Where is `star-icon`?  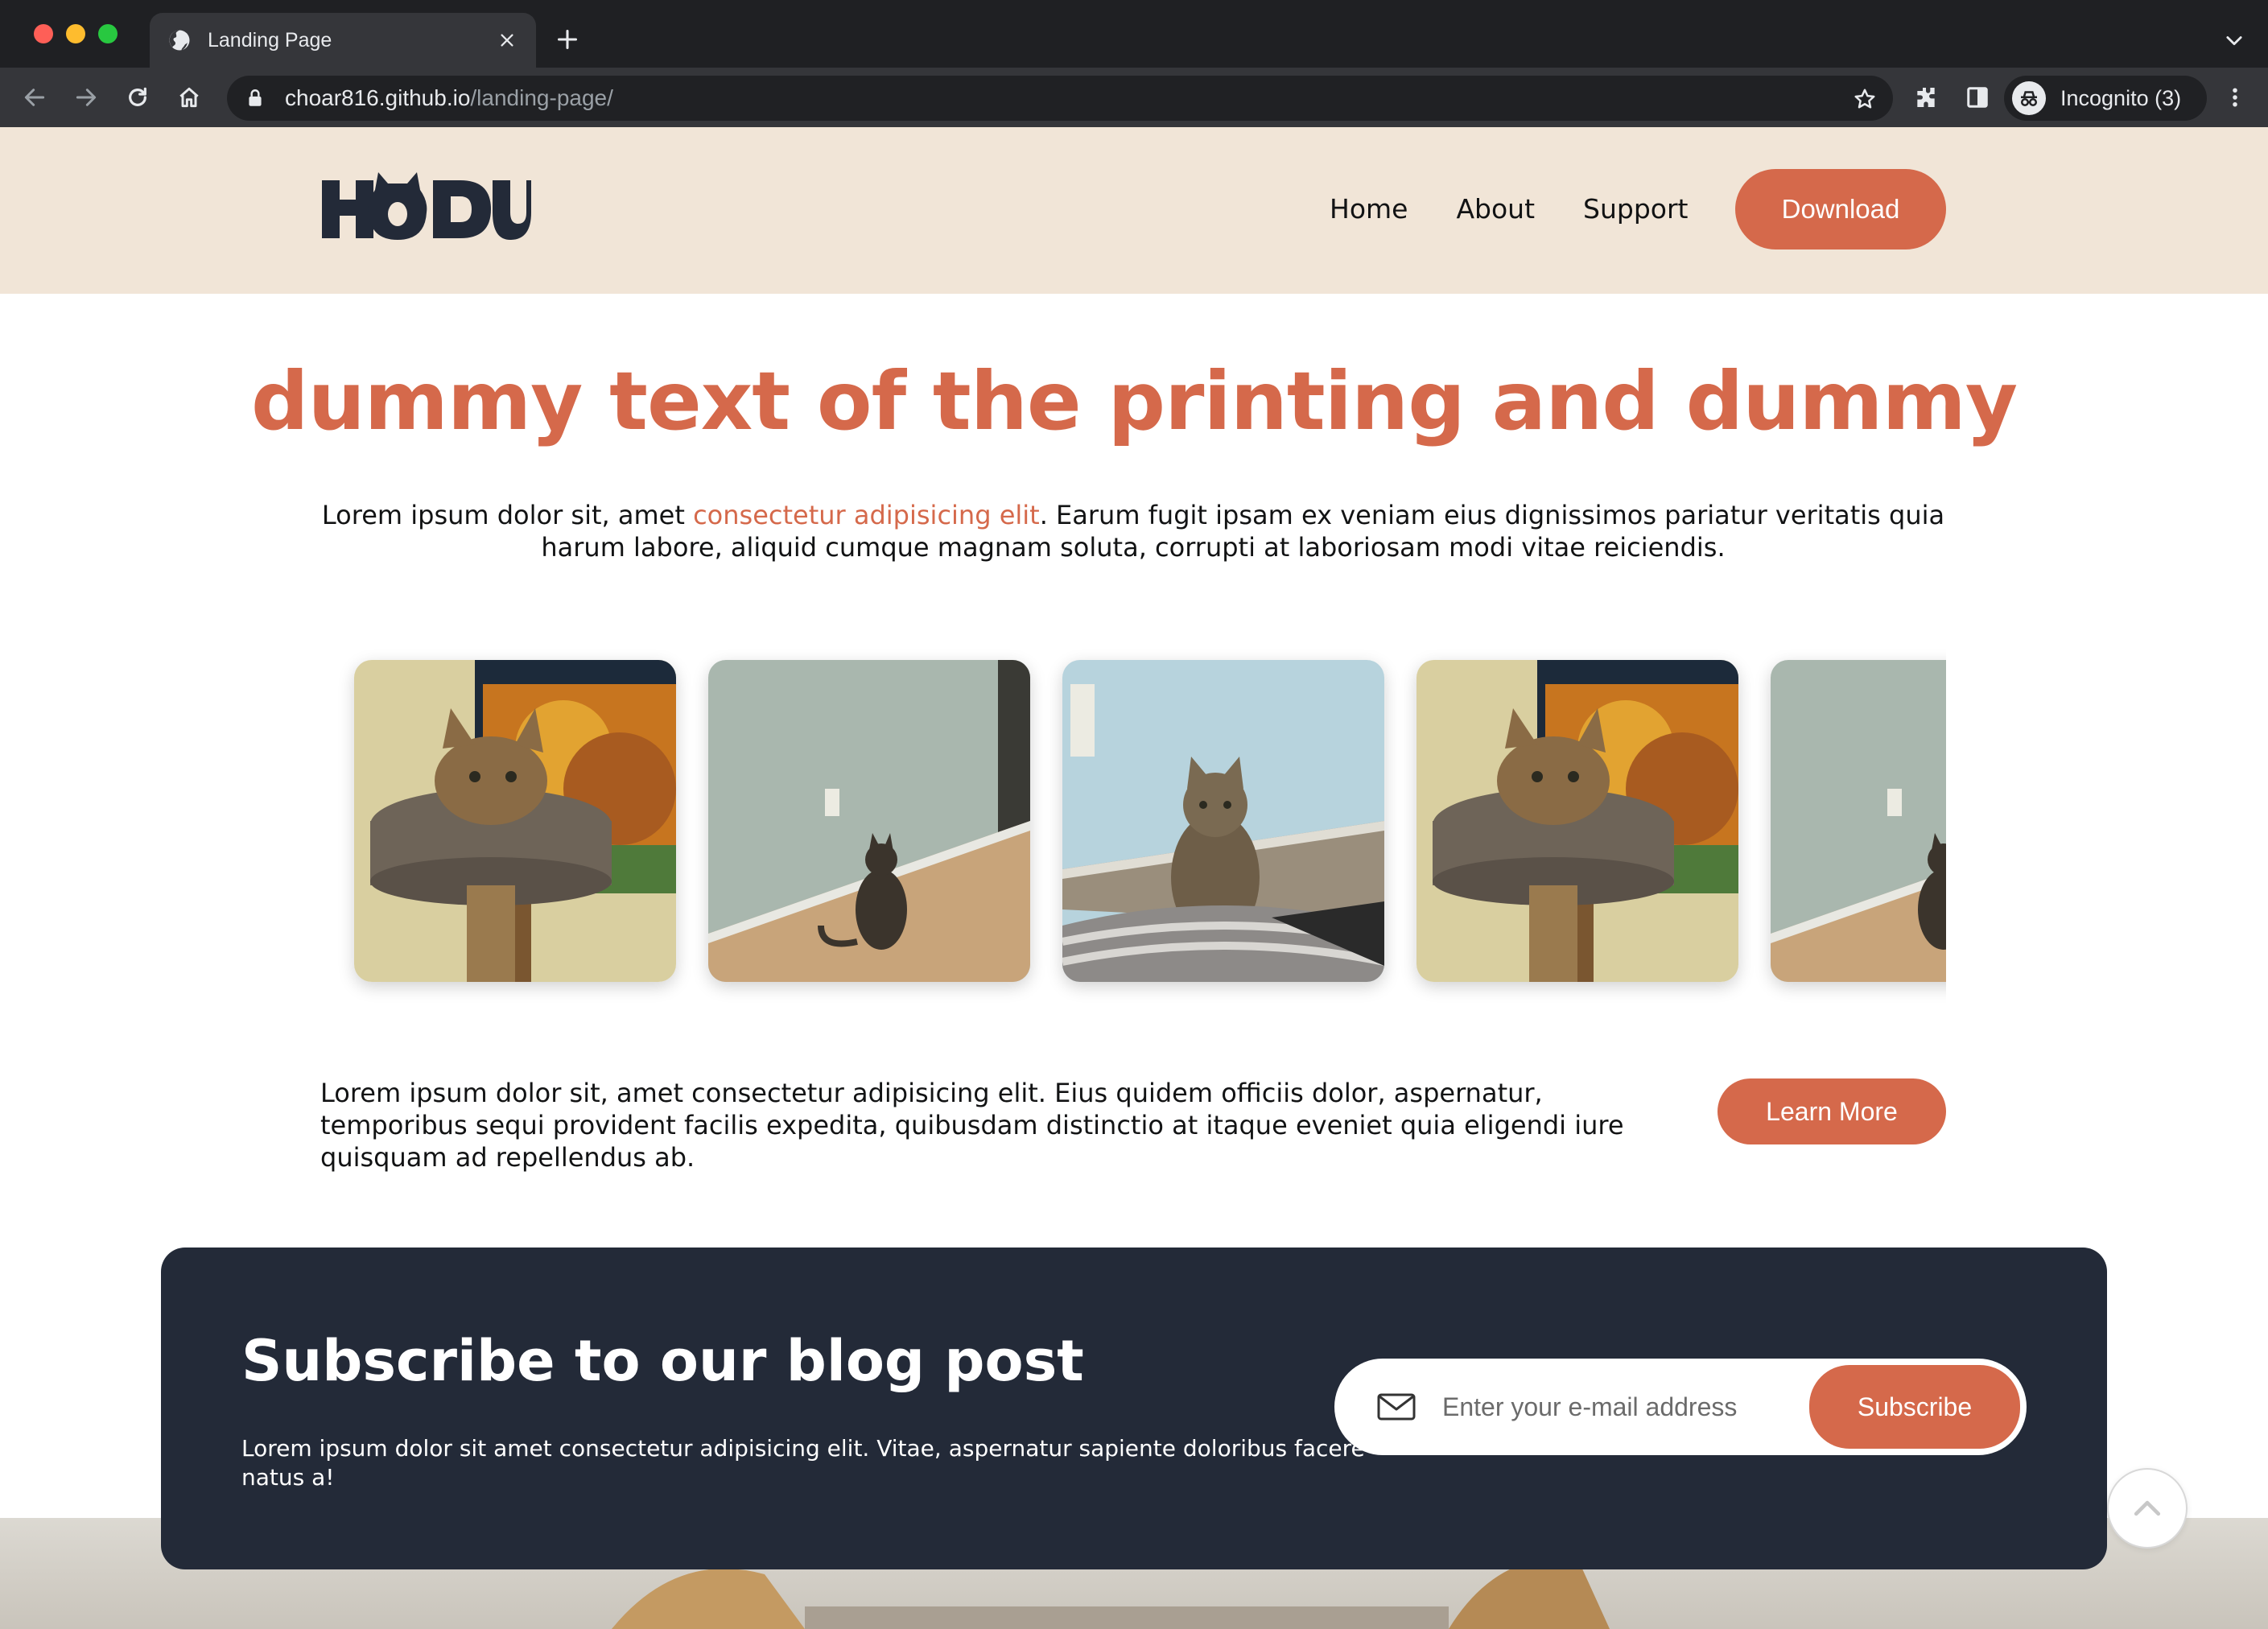
star-icon is located at coordinates (1865, 99).